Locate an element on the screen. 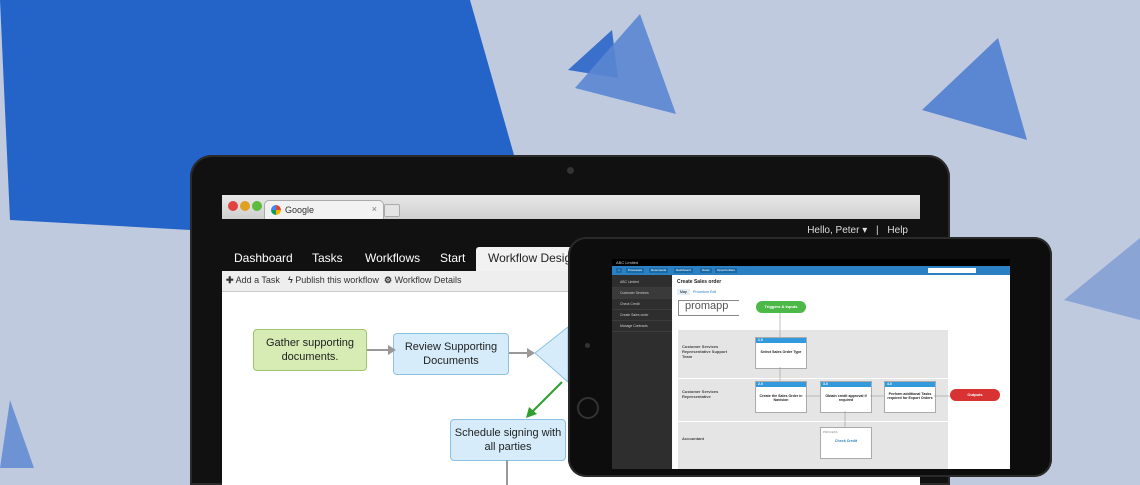 Image resolution: width=1140 pixels, height=485 pixels. chrome-favicon-icon is located at coordinates (276, 210).